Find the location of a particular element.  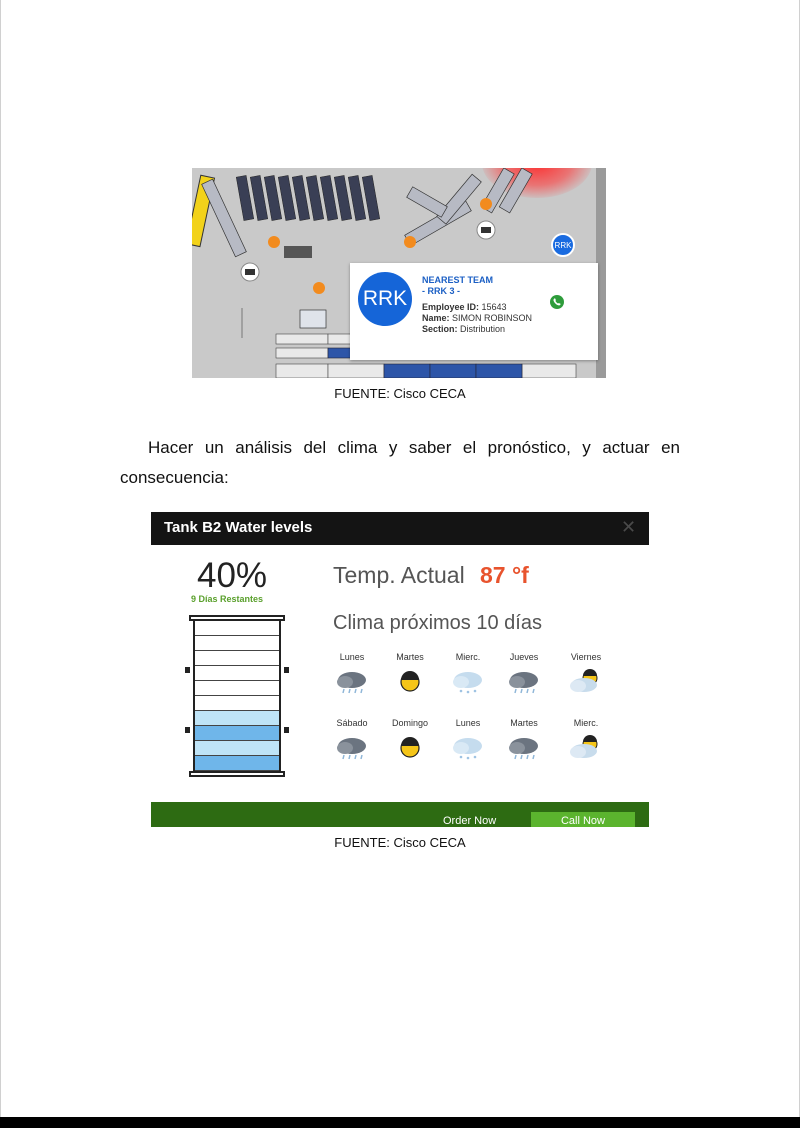

phone-icon is located at coordinates (557, 302).